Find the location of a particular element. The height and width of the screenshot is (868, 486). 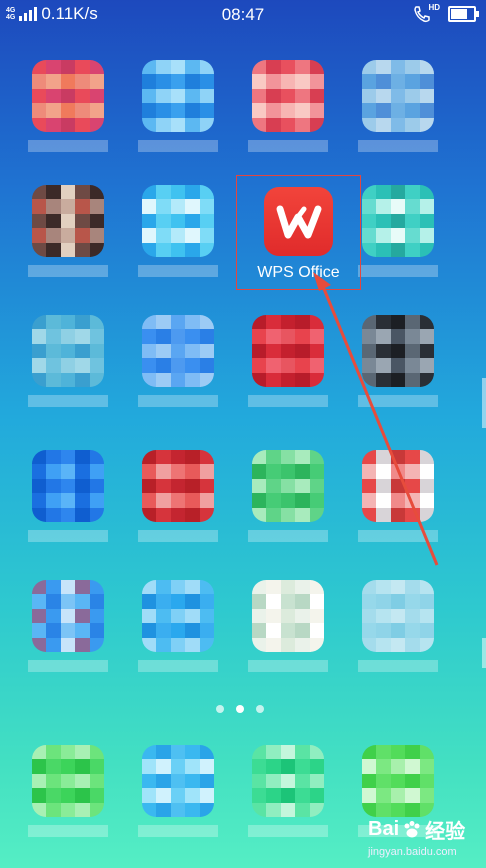

edge-indicator is located at coordinates (484, 403).